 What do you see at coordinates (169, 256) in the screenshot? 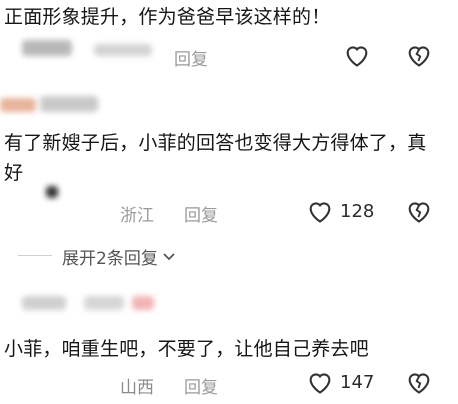
I see `chevron-down-icon` at bounding box center [169, 256].